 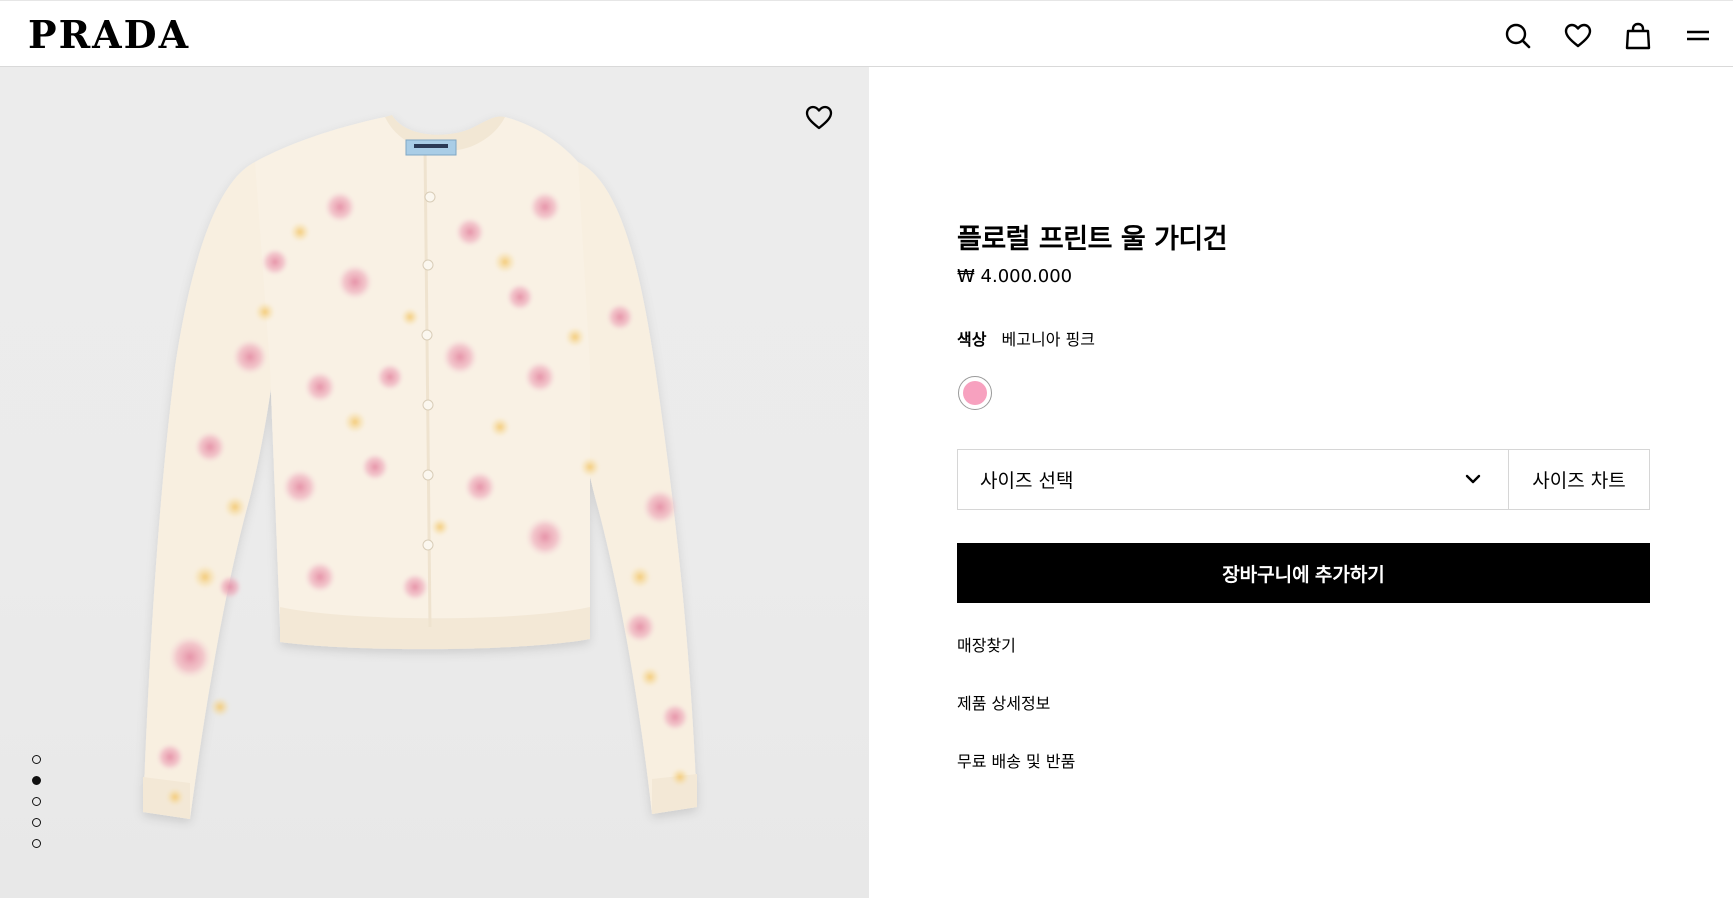 What do you see at coordinates (1638, 36) in the screenshot?
I see `shopping-bag-icon` at bounding box center [1638, 36].